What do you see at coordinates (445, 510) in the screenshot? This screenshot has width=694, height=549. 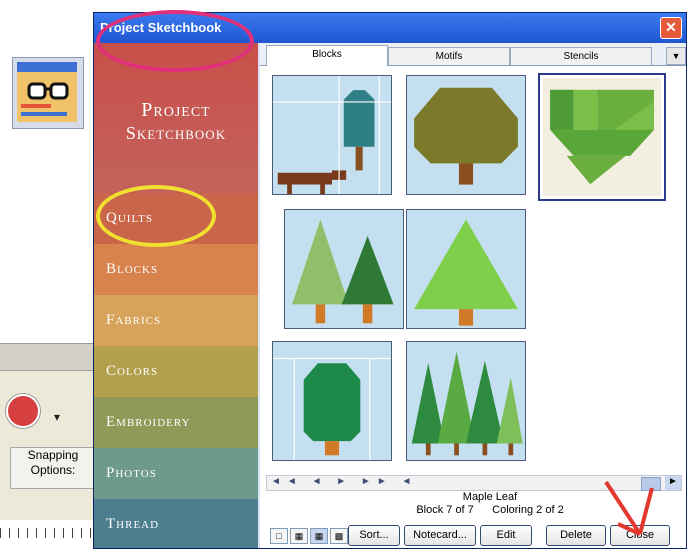 I see `block-count: Block 7 of 7` at bounding box center [445, 510].